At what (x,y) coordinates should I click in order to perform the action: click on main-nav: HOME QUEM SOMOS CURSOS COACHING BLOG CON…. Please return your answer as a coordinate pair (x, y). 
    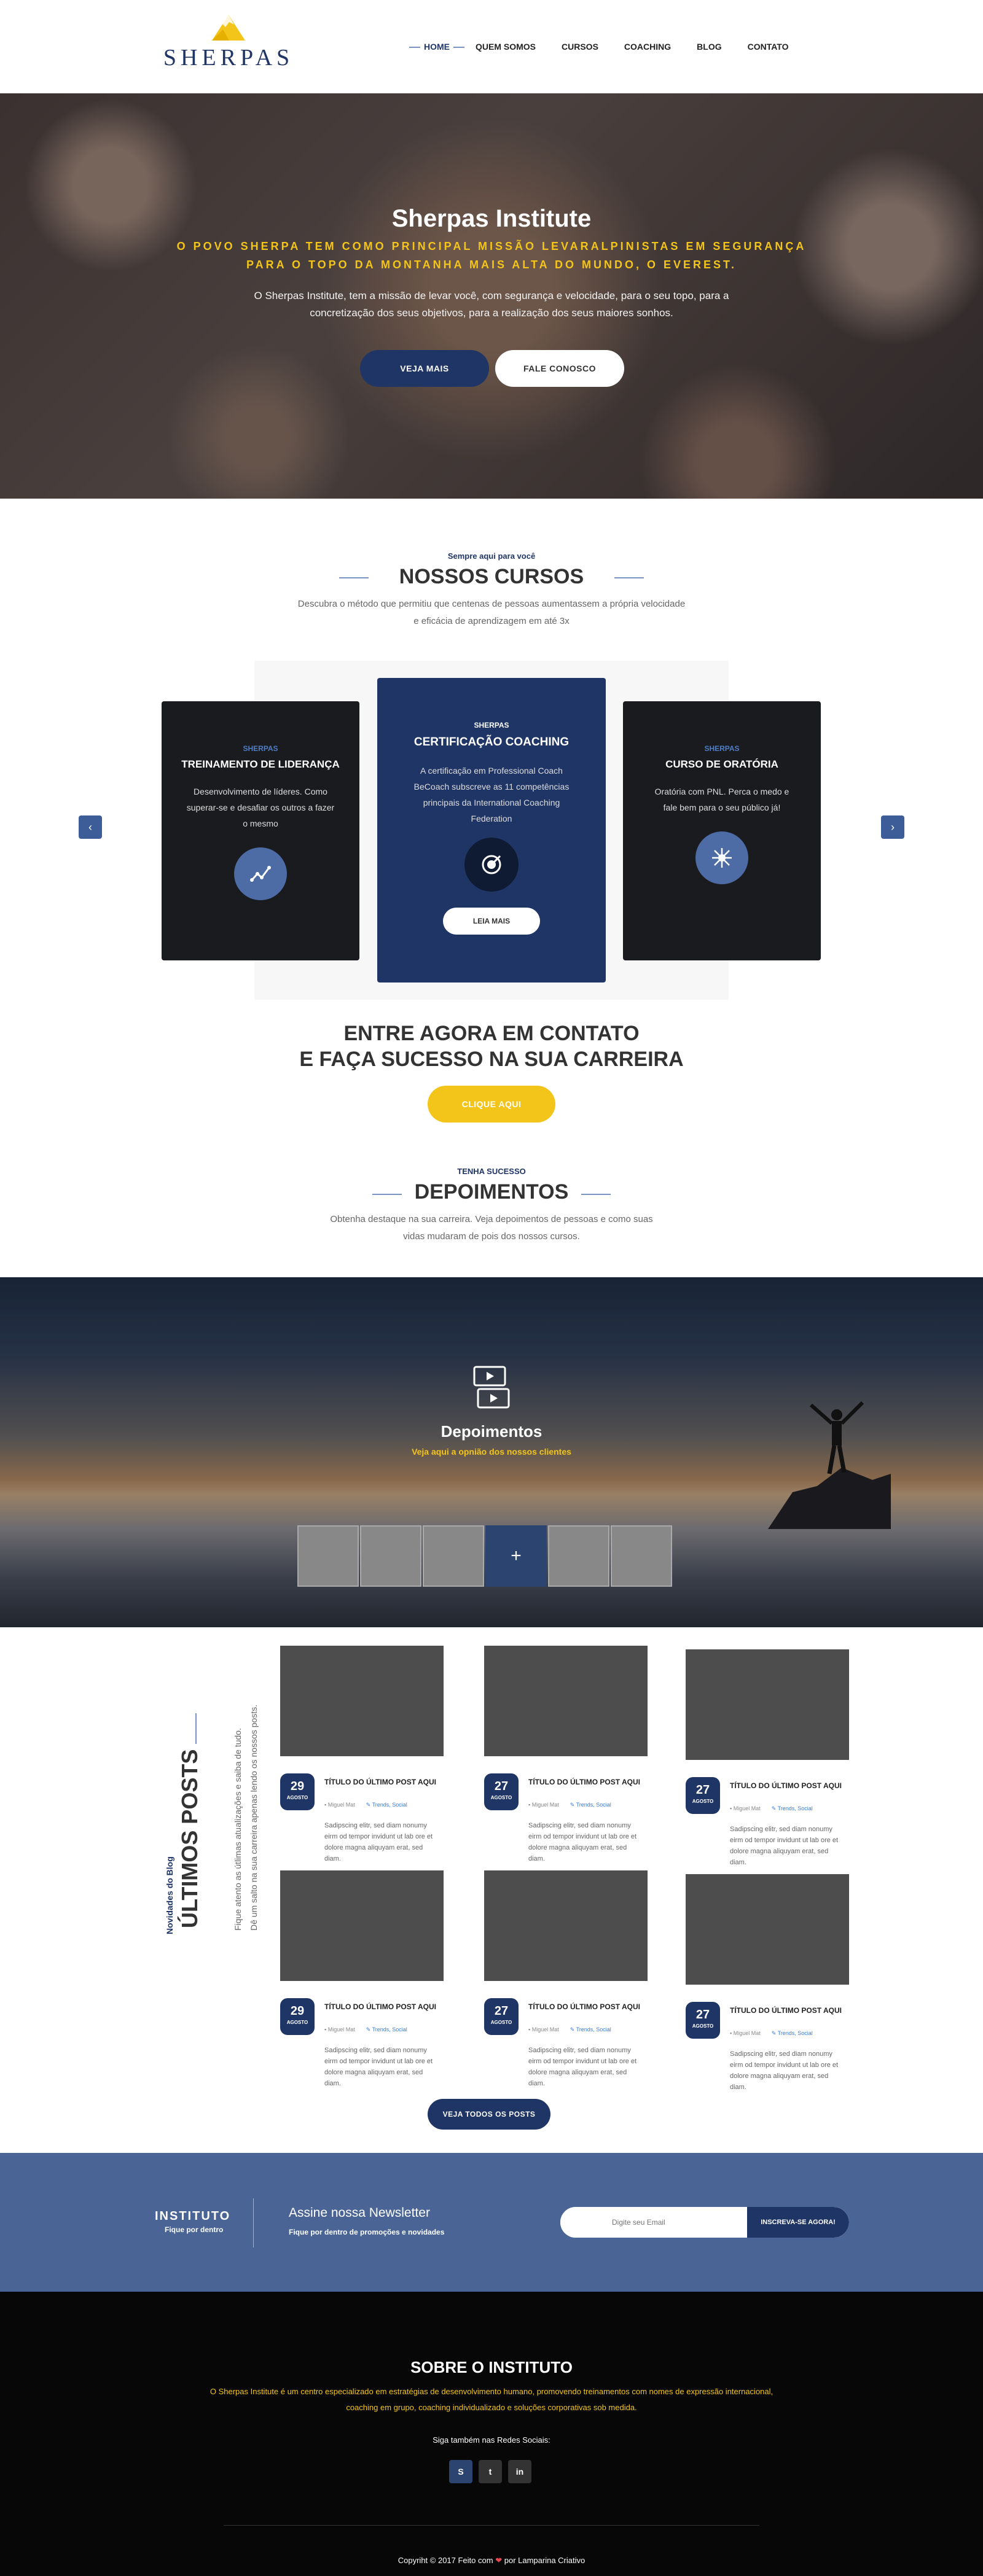
    Looking at the image, I should click on (612, 47).